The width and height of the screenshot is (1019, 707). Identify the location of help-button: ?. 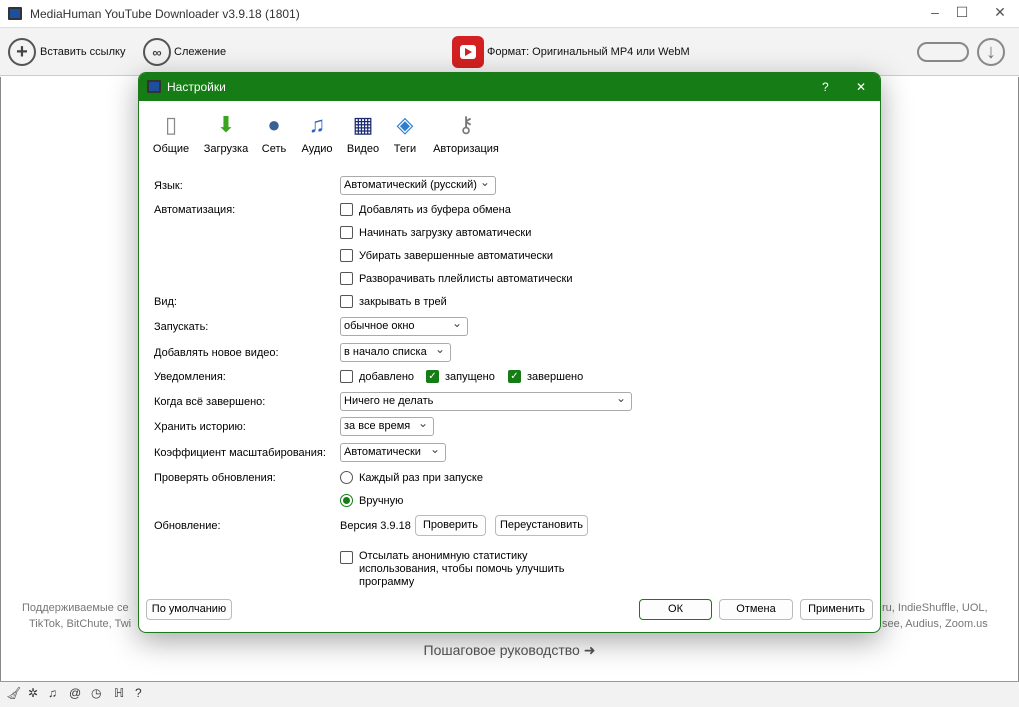
(825, 87).